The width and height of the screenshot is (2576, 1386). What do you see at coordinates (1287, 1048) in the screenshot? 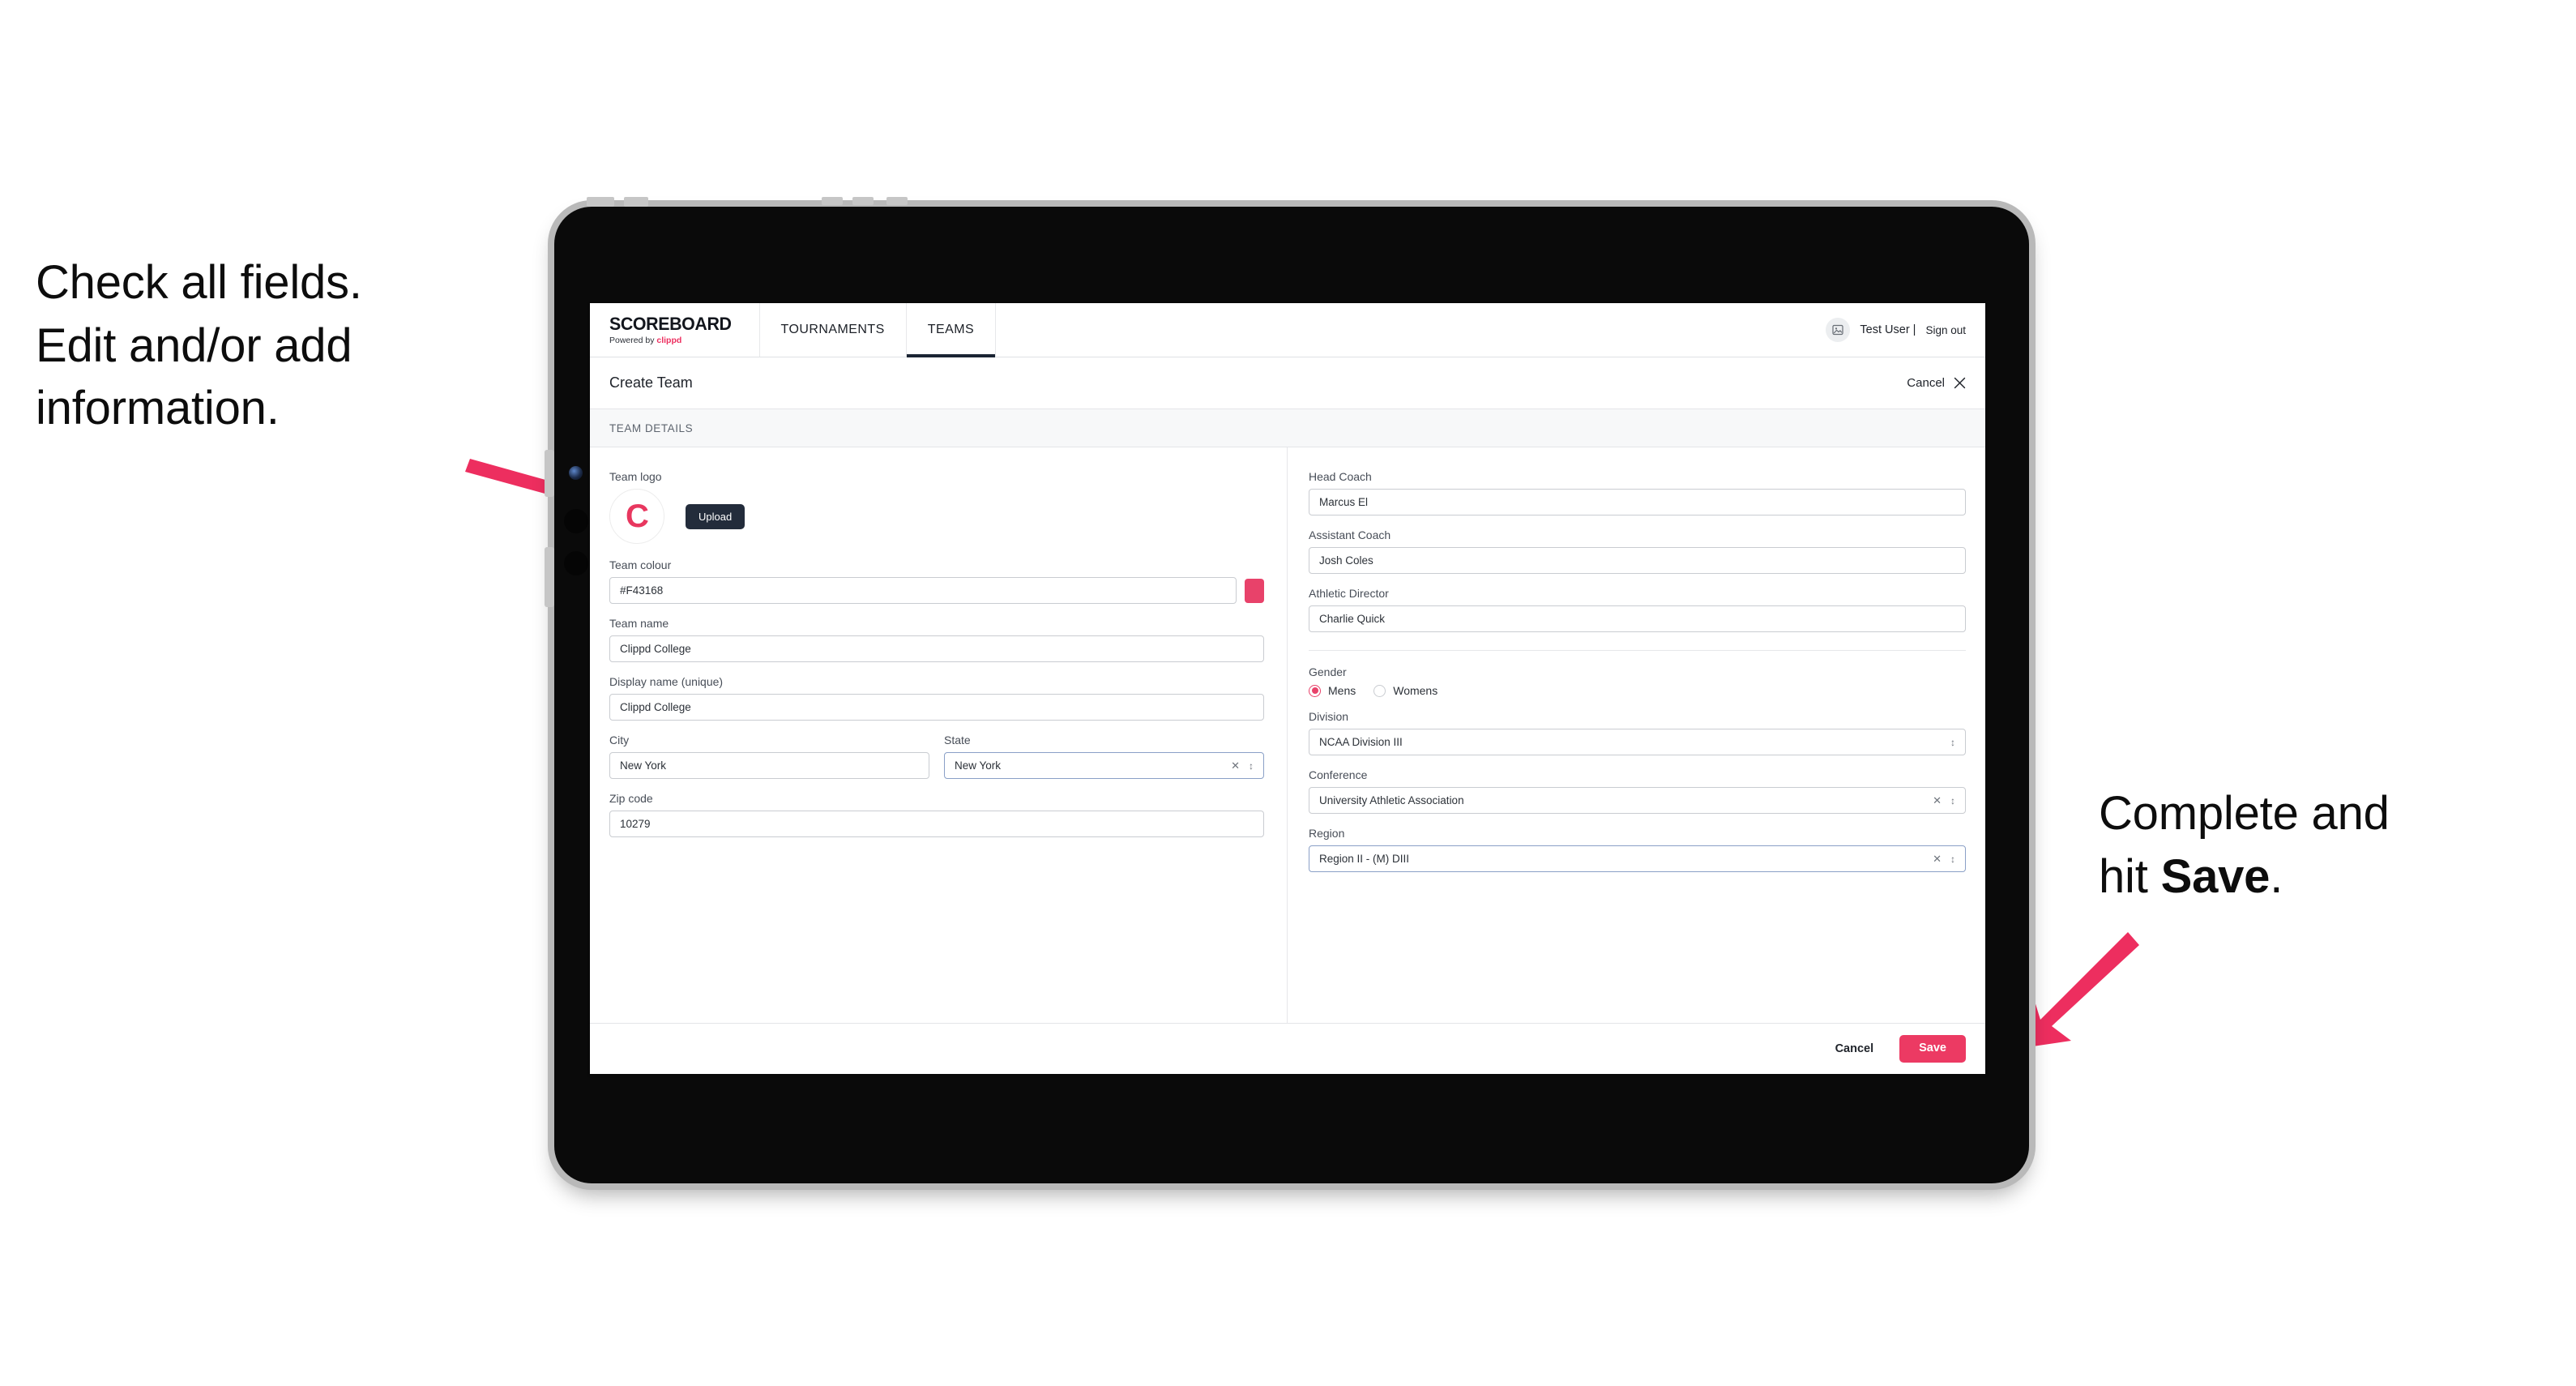
I see `form-footer: Cancel Save` at bounding box center [1287, 1048].